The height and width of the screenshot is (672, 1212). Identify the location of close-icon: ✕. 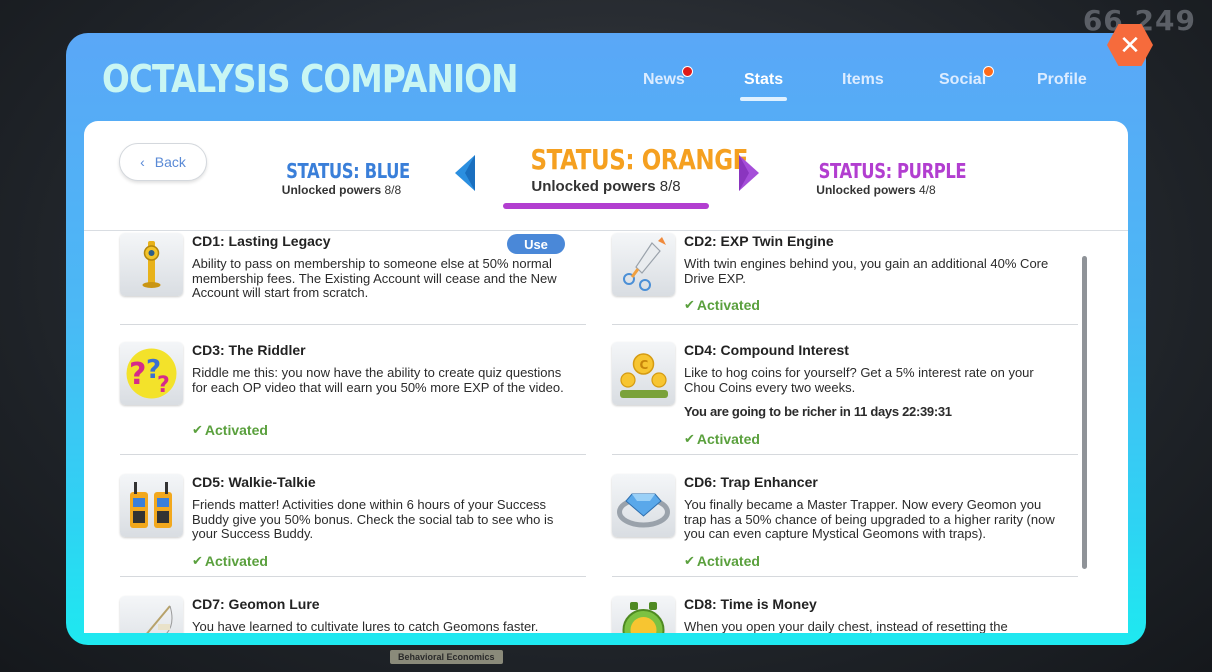
(1130, 44).